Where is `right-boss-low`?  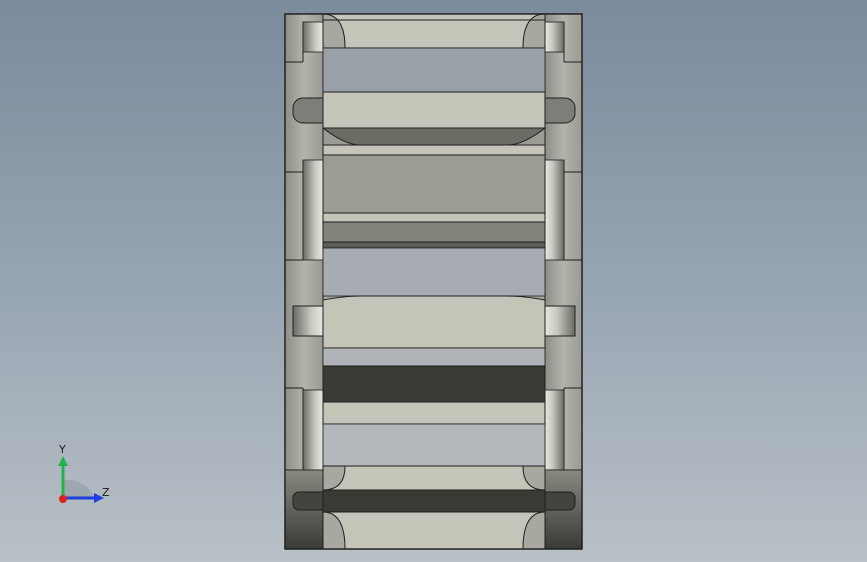 right-boss-low is located at coordinates (554, 430).